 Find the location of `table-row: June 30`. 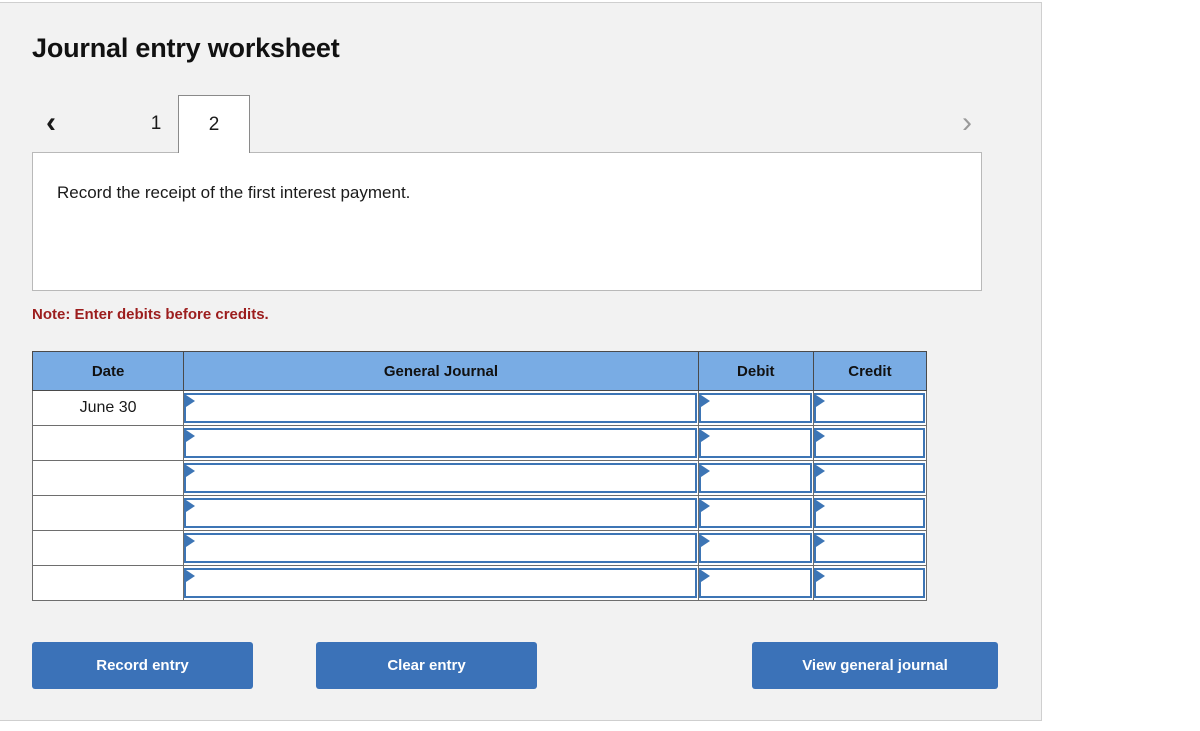

table-row: June 30 is located at coordinates (479, 408).